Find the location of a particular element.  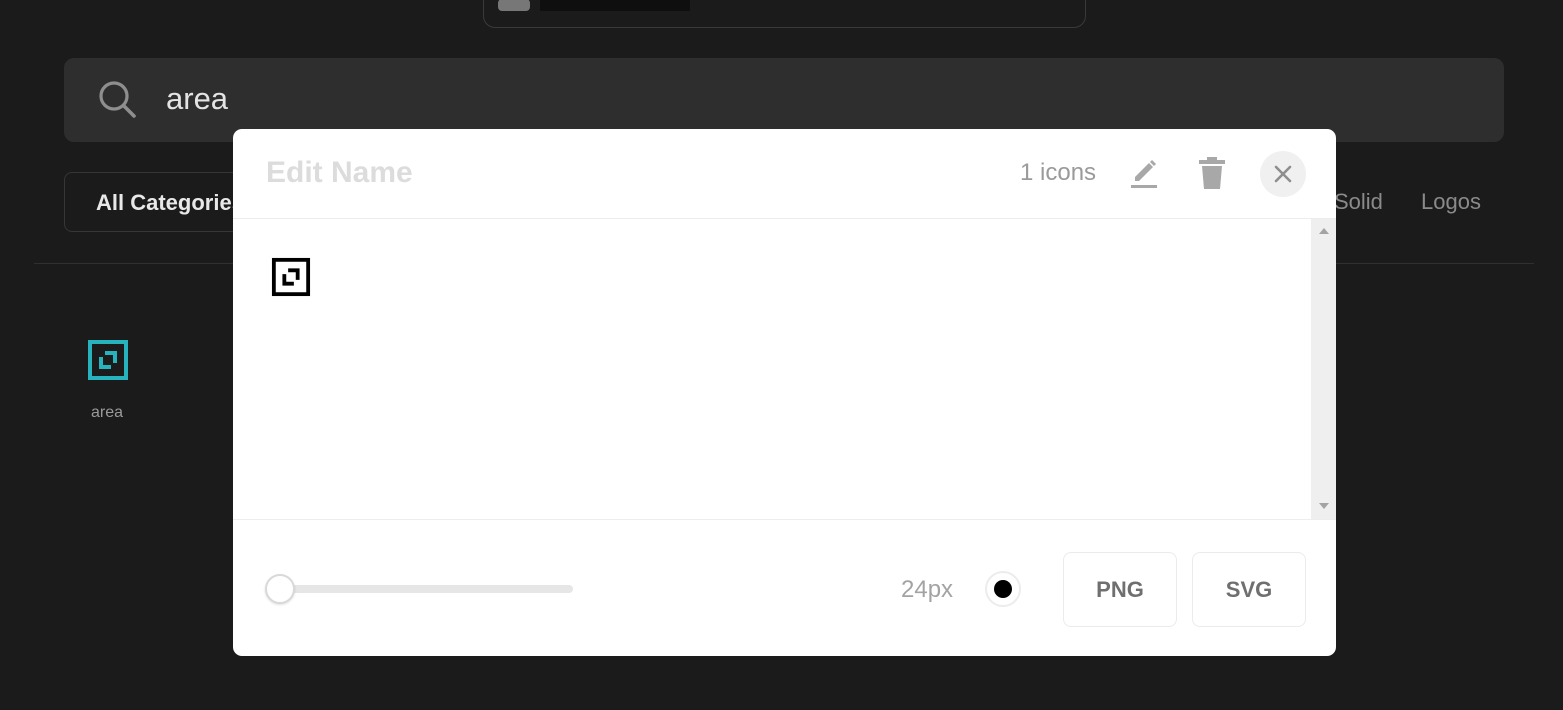

result-item: area is located at coordinates (107, 384).